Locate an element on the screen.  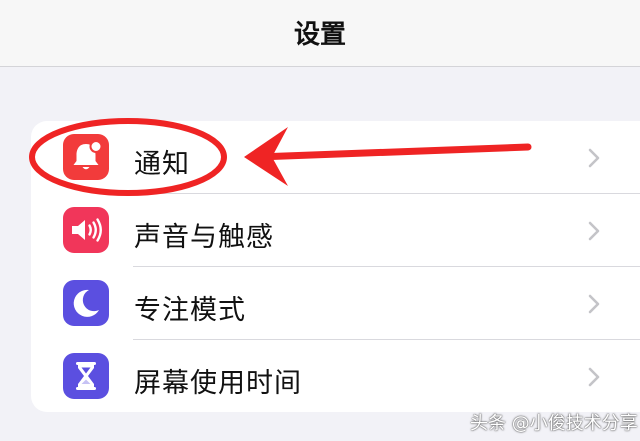
speaker-icon is located at coordinates (86, 230).